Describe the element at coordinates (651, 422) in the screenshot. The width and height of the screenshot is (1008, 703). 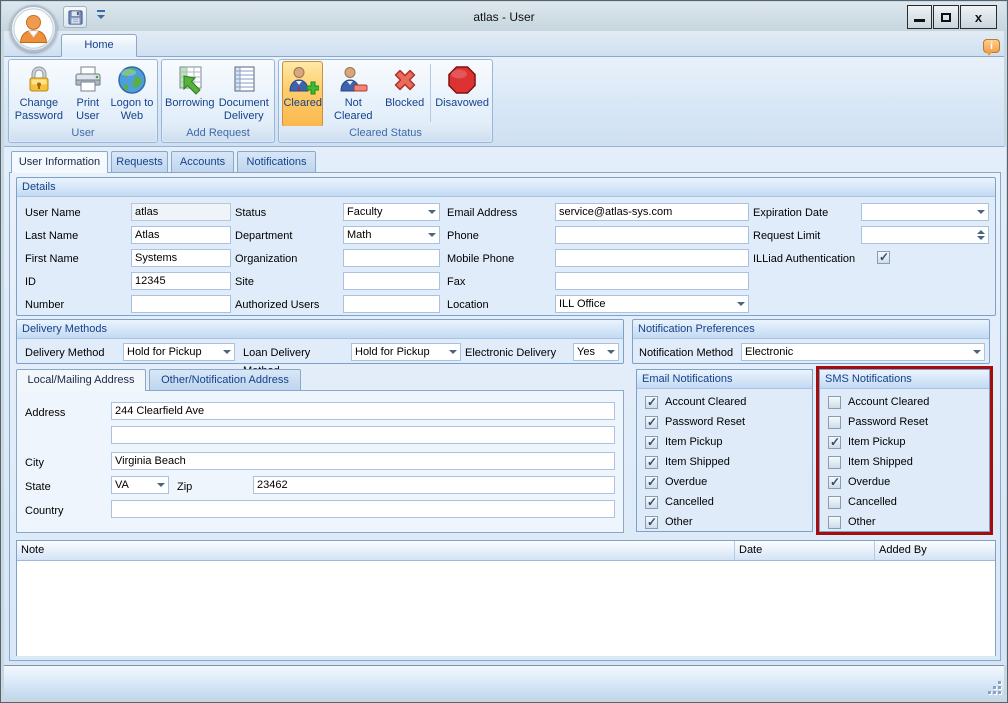
I see `email-password-reset-checkbox` at that location.